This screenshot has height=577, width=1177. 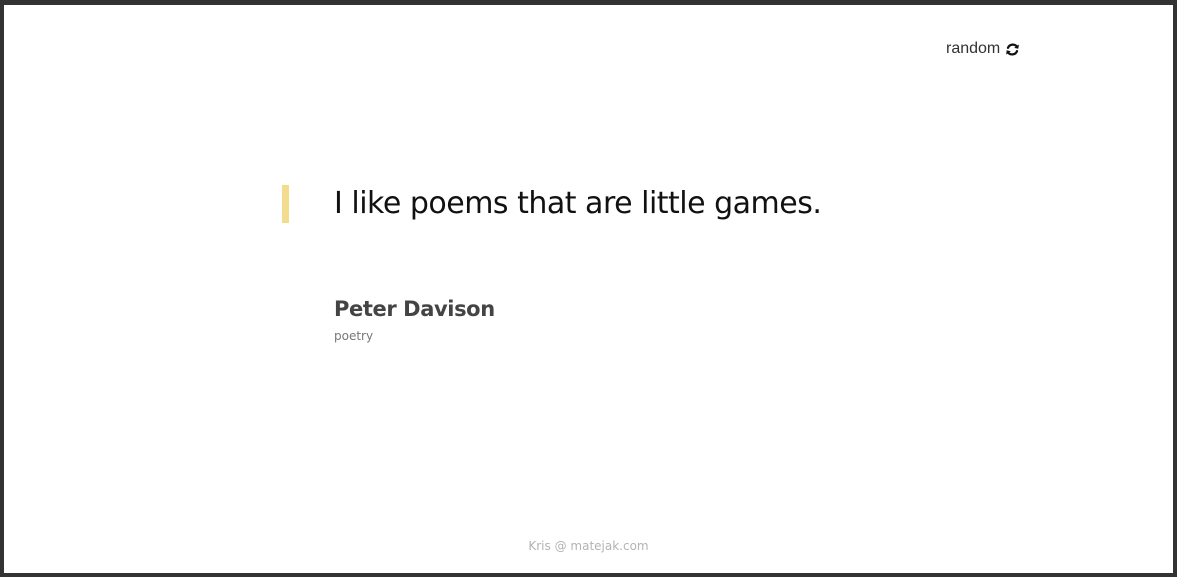 I want to click on random-button: random, so click(x=983, y=49).